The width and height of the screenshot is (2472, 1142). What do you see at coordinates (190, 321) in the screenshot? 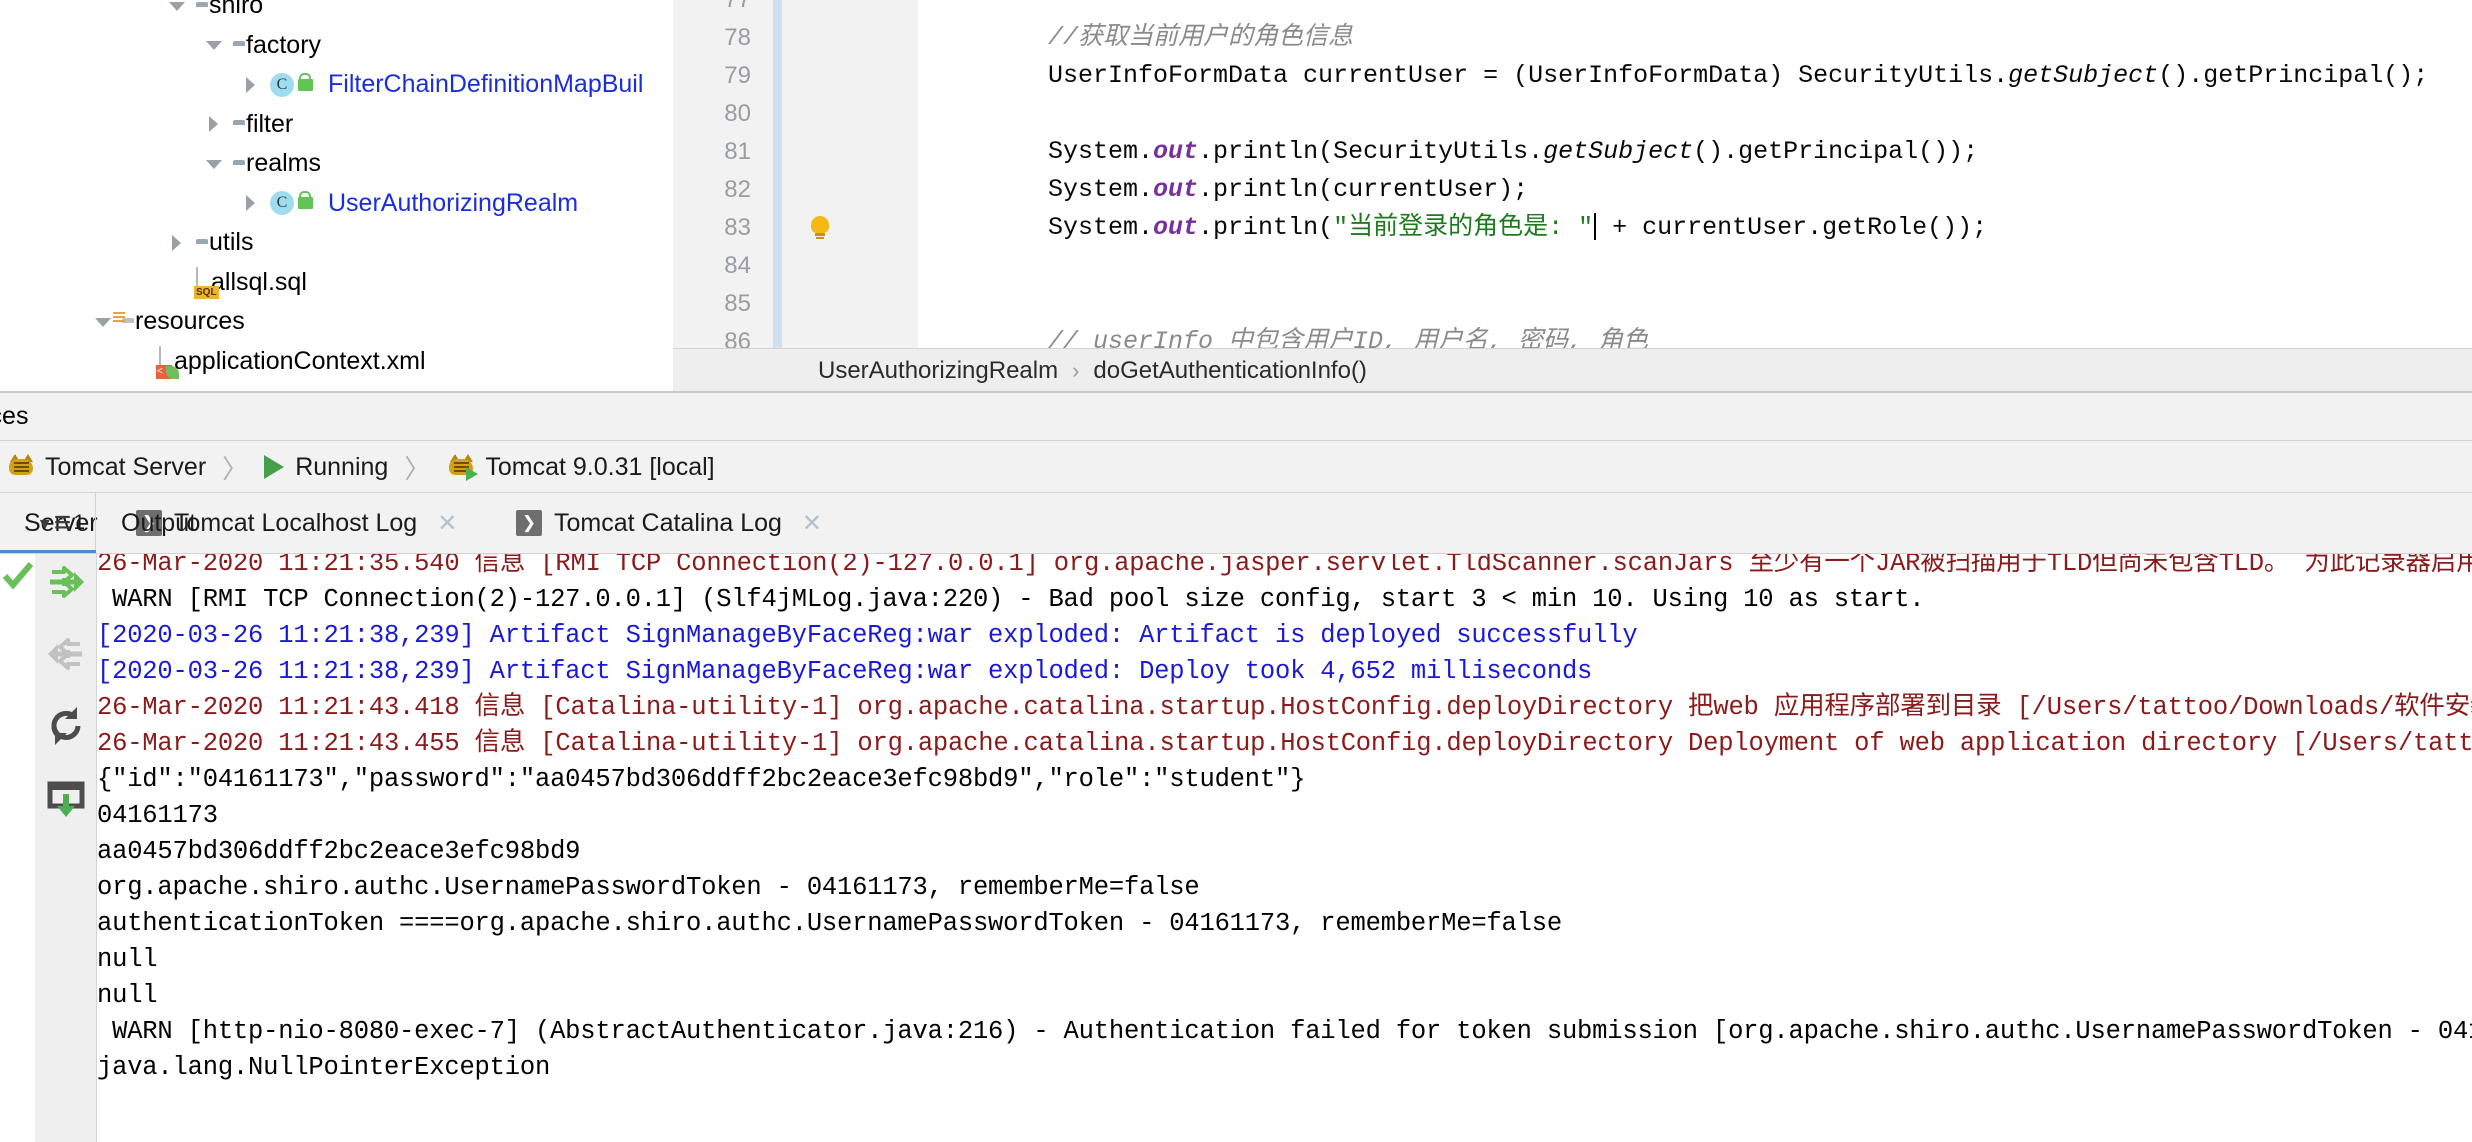
I see `tree-item-label: resources` at bounding box center [190, 321].